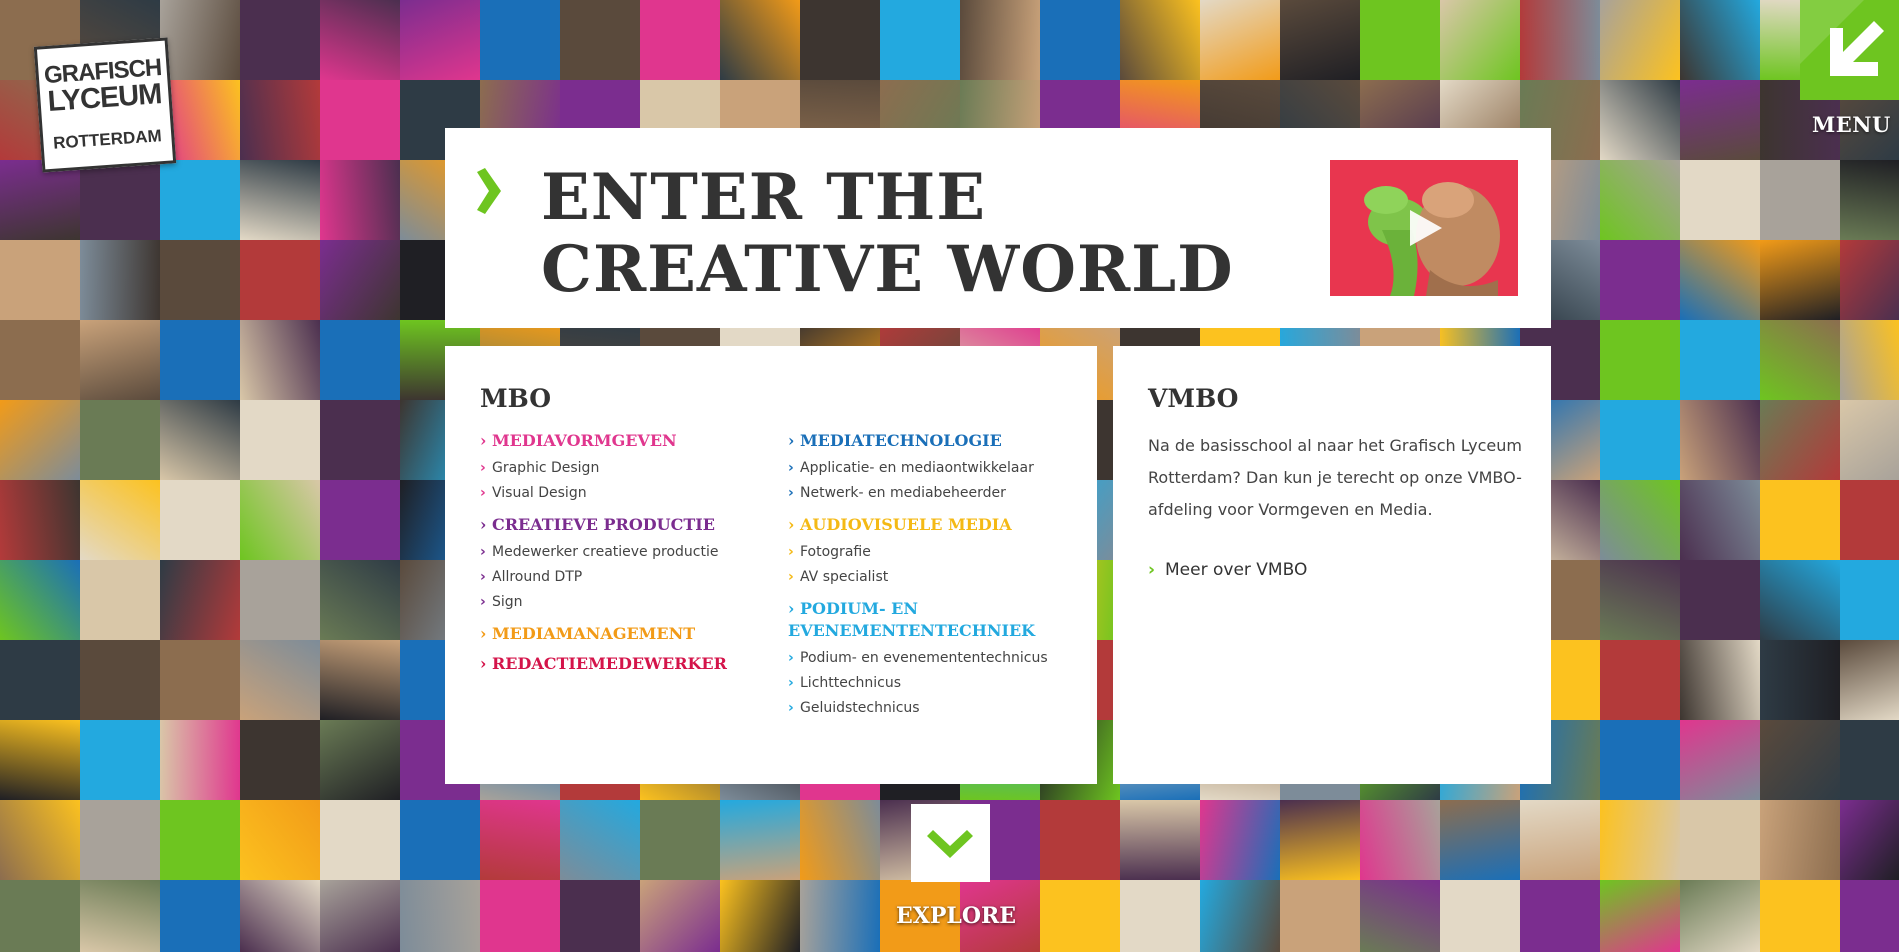  Describe the element at coordinates (933, 552) in the screenshot. I see `program-link: Fotografie` at that location.